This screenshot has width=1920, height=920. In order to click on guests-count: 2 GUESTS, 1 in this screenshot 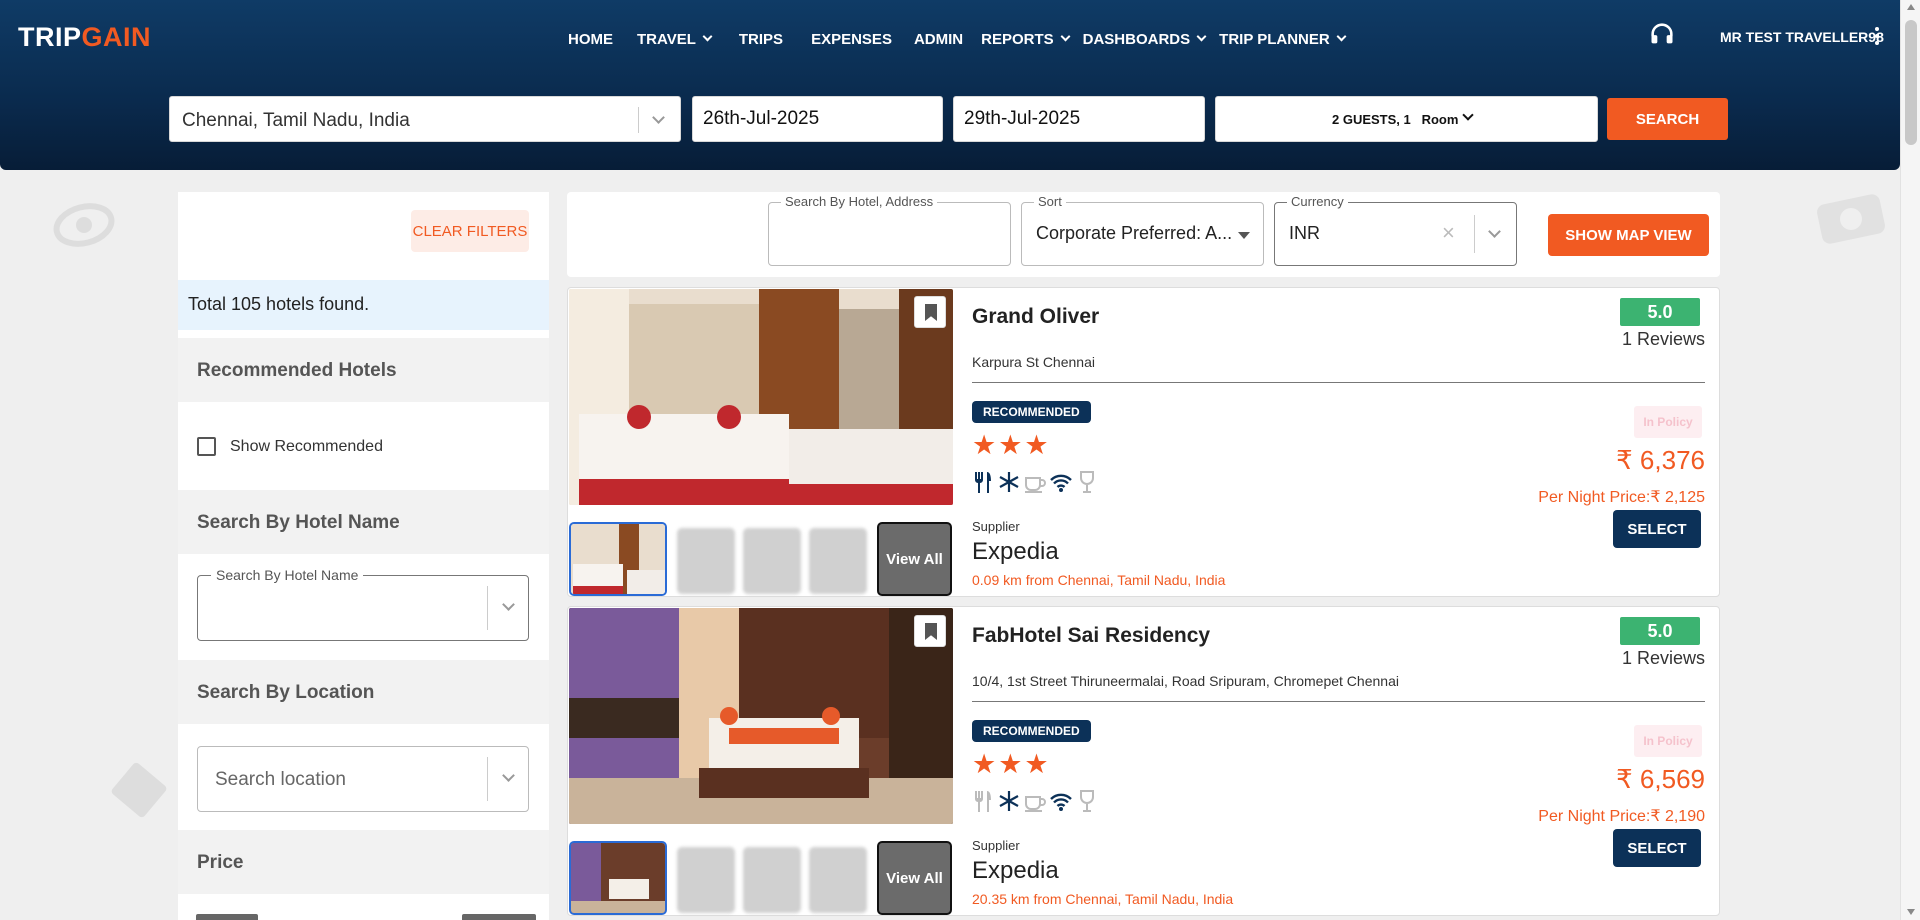, I will do `click(1371, 119)`.